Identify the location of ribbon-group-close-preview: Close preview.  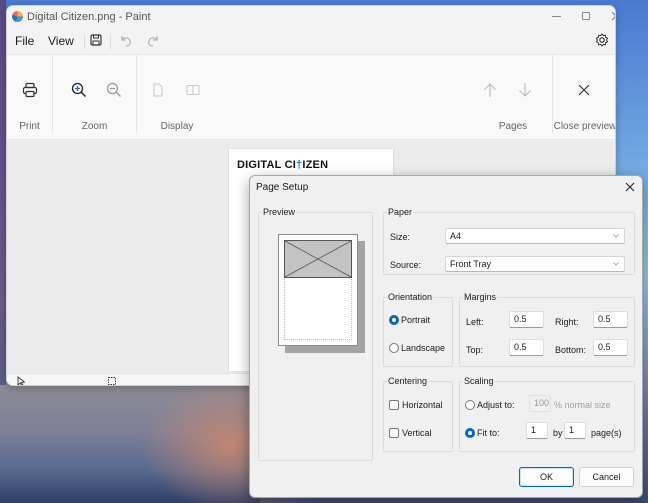
(584, 94).